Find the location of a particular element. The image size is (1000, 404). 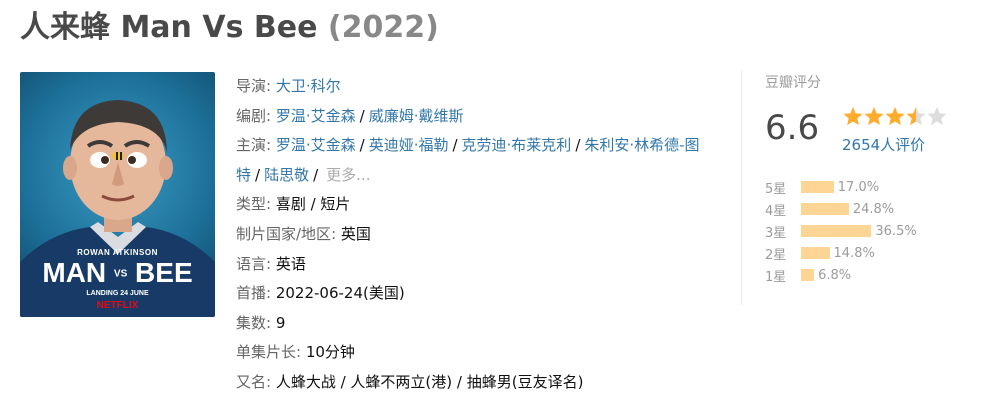

country-row: 制片国家/地区: 英国 is located at coordinates (303, 233).